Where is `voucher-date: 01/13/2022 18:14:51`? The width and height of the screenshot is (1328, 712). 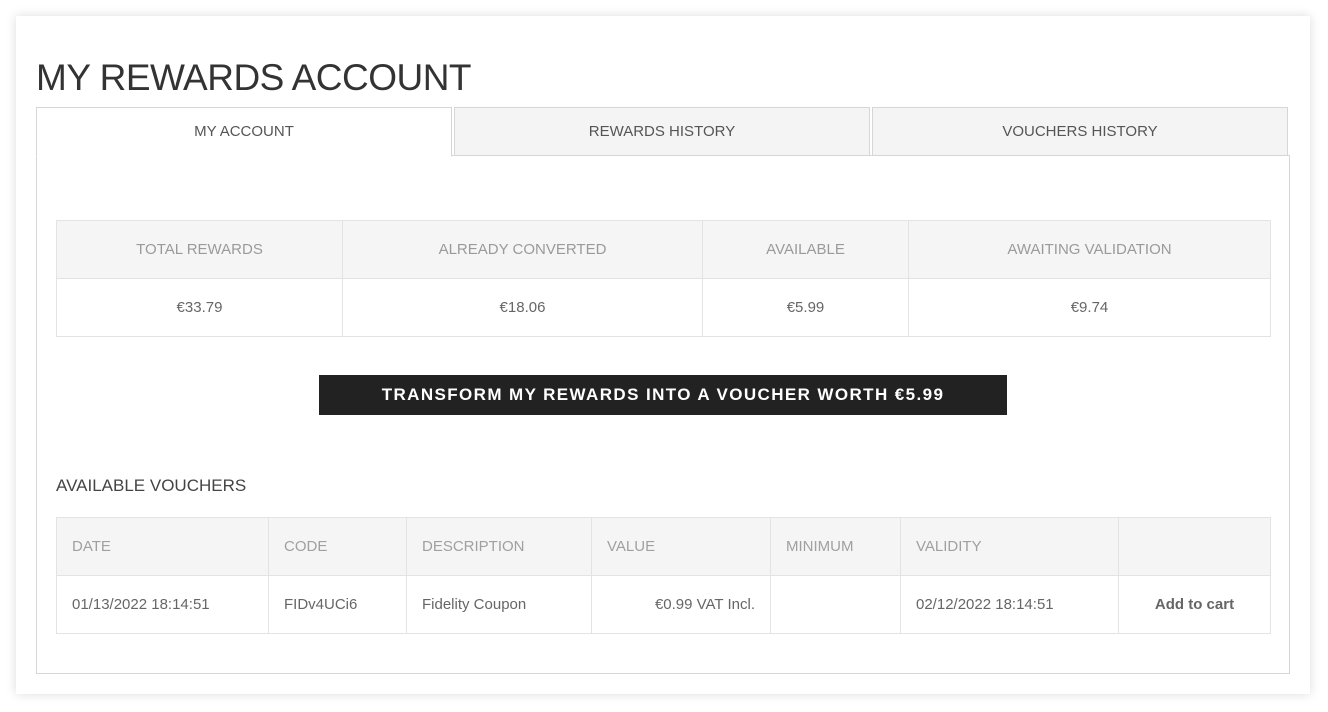
voucher-date: 01/13/2022 18:14:51 is located at coordinates (162, 604).